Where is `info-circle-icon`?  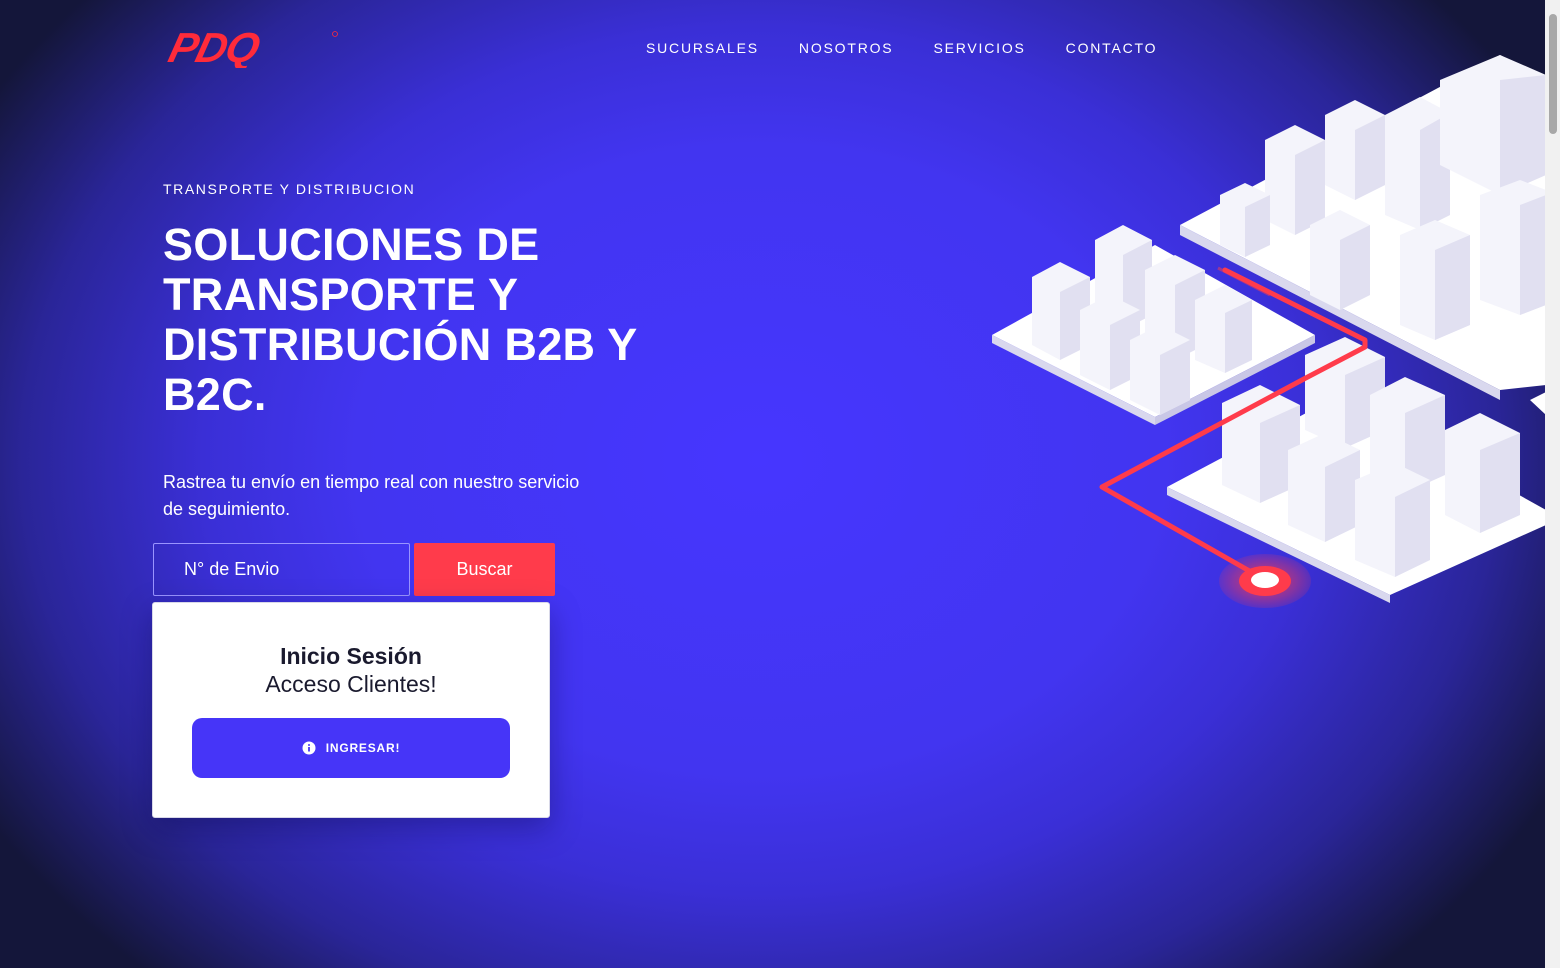 info-circle-icon is located at coordinates (309, 748).